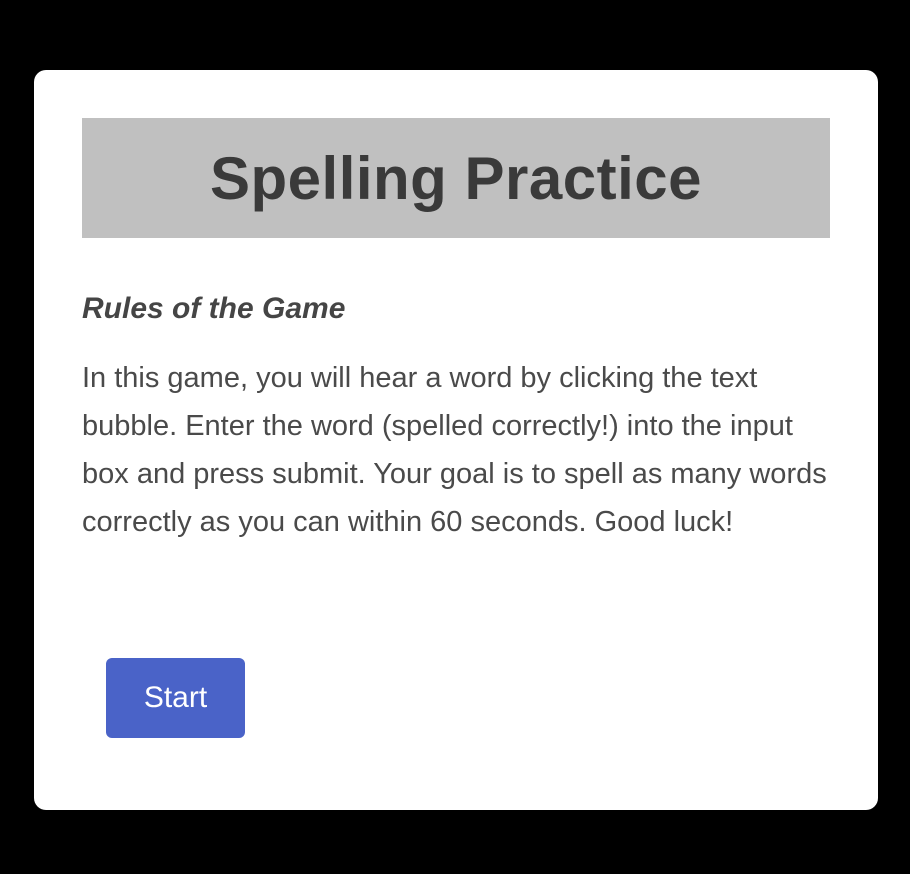 Image resolution: width=910 pixels, height=874 pixels. Describe the element at coordinates (175, 698) in the screenshot. I see `start-button: Start` at that location.